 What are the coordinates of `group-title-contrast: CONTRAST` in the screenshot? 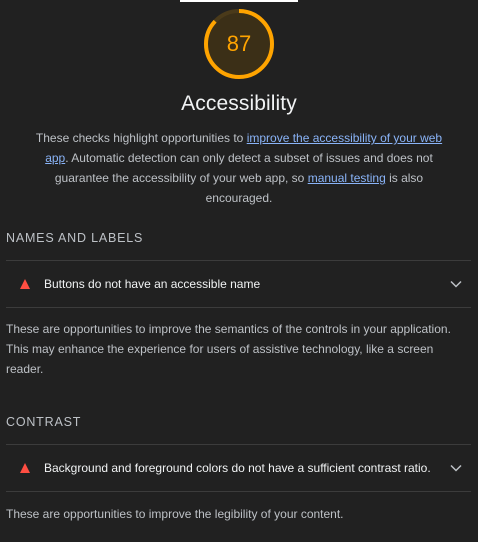 It's located at (44, 422).